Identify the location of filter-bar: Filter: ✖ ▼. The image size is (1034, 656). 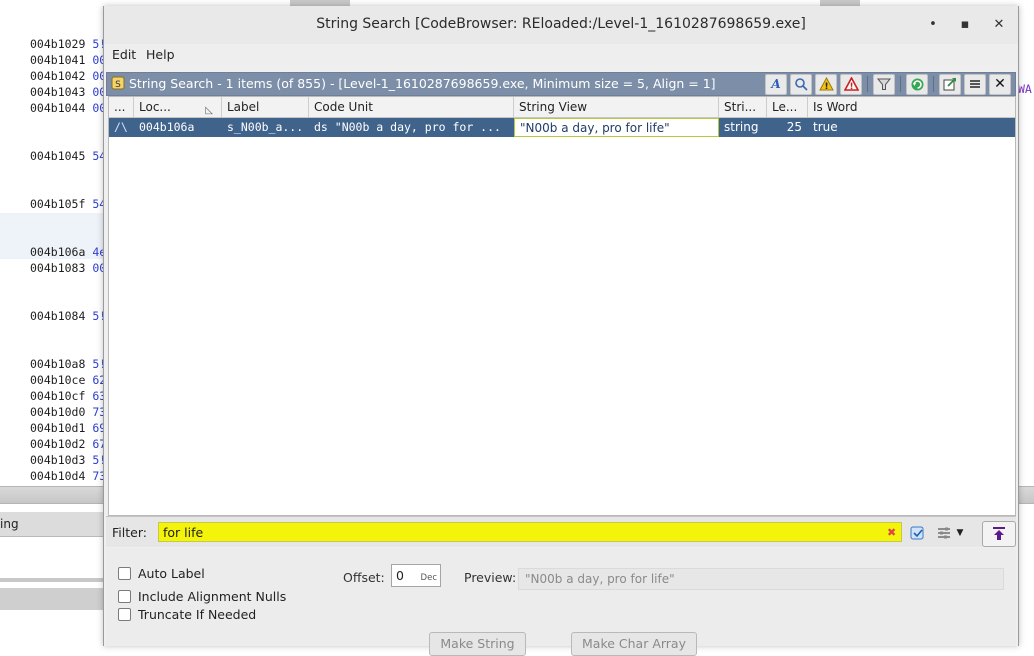
(561, 531).